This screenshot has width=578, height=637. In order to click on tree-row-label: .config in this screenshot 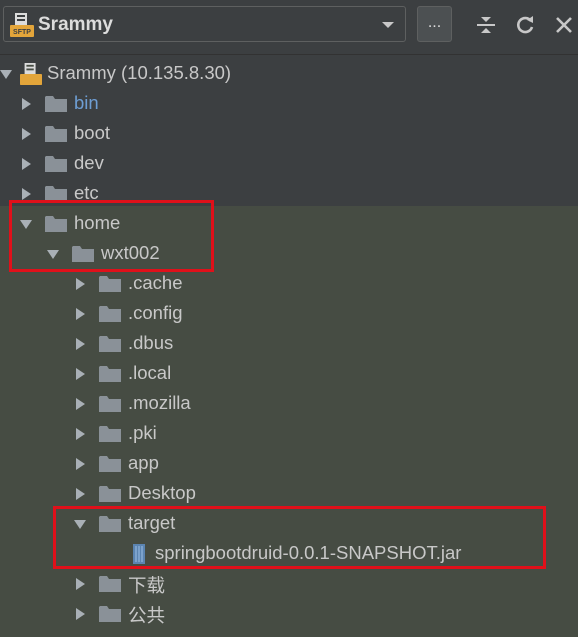, I will do `click(155, 312)`.